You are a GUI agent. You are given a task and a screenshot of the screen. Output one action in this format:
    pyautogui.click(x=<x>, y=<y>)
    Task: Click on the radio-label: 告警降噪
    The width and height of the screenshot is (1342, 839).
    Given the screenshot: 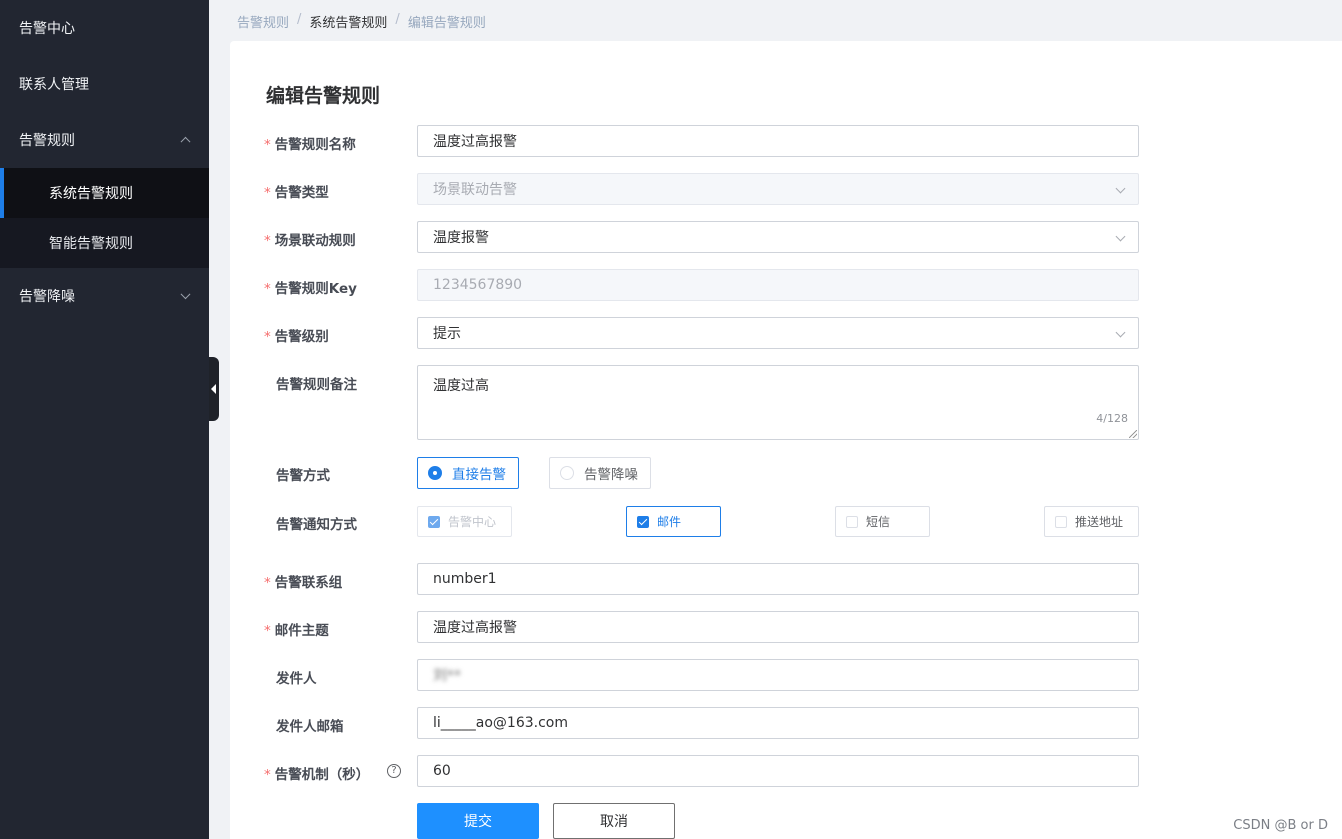 What is the action you would take?
    pyautogui.click(x=611, y=475)
    